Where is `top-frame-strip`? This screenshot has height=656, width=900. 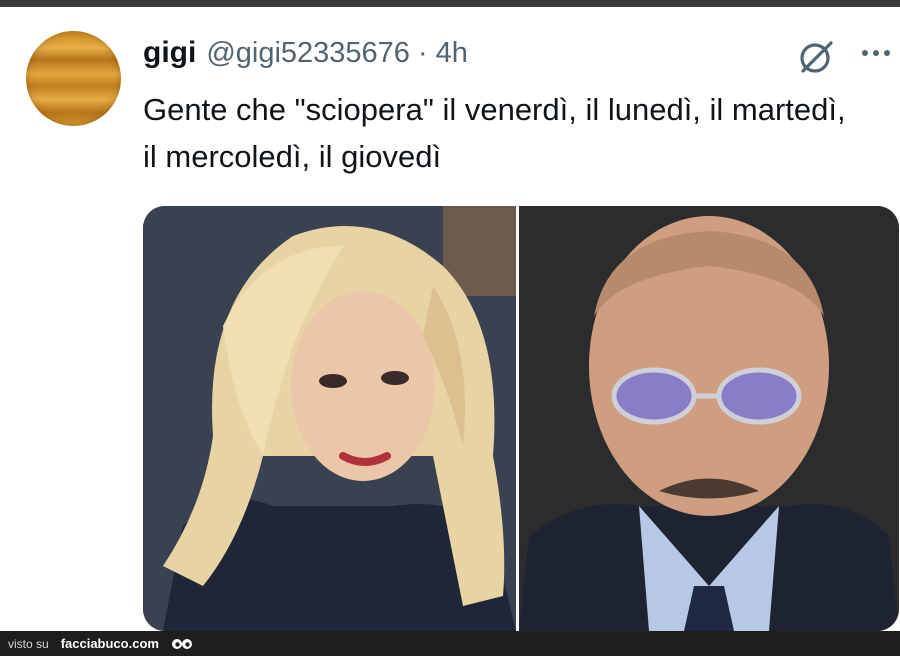 top-frame-strip is located at coordinates (450, 3).